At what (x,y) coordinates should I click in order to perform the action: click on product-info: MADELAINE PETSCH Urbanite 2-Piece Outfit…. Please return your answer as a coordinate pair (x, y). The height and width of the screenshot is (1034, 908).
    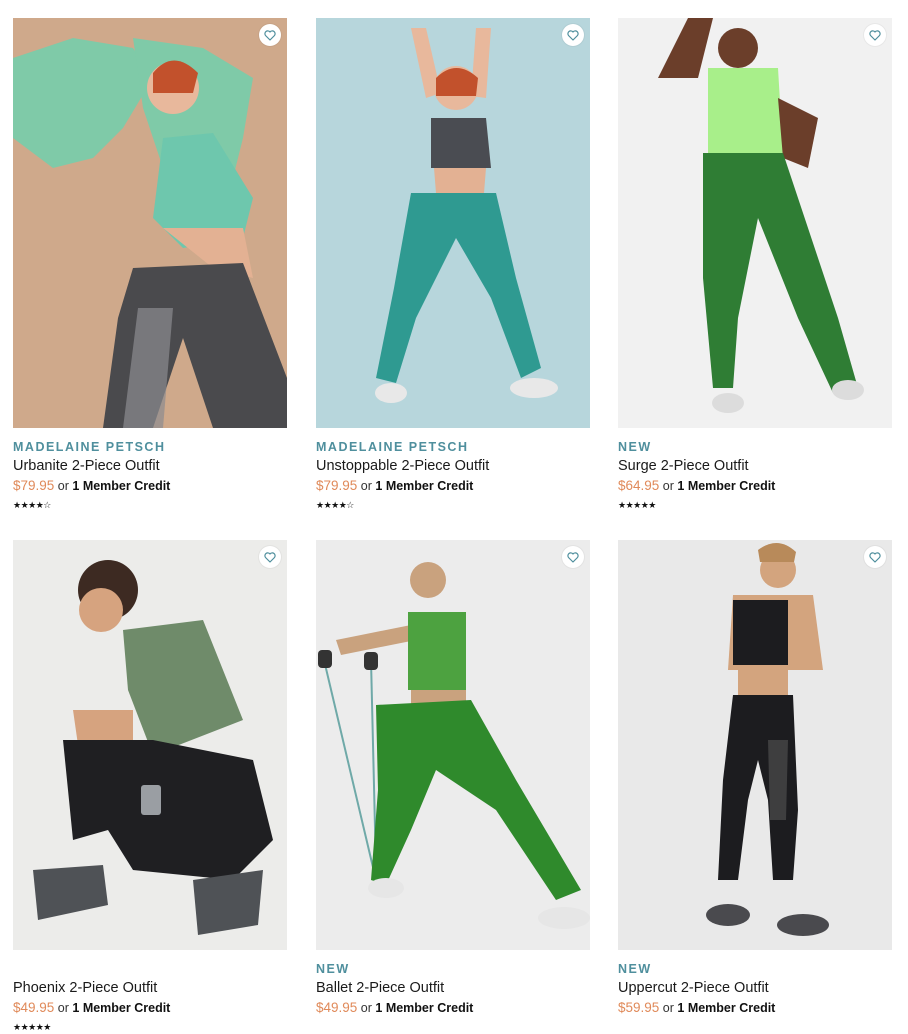
    Looking at the image, I should click on (150, 470).